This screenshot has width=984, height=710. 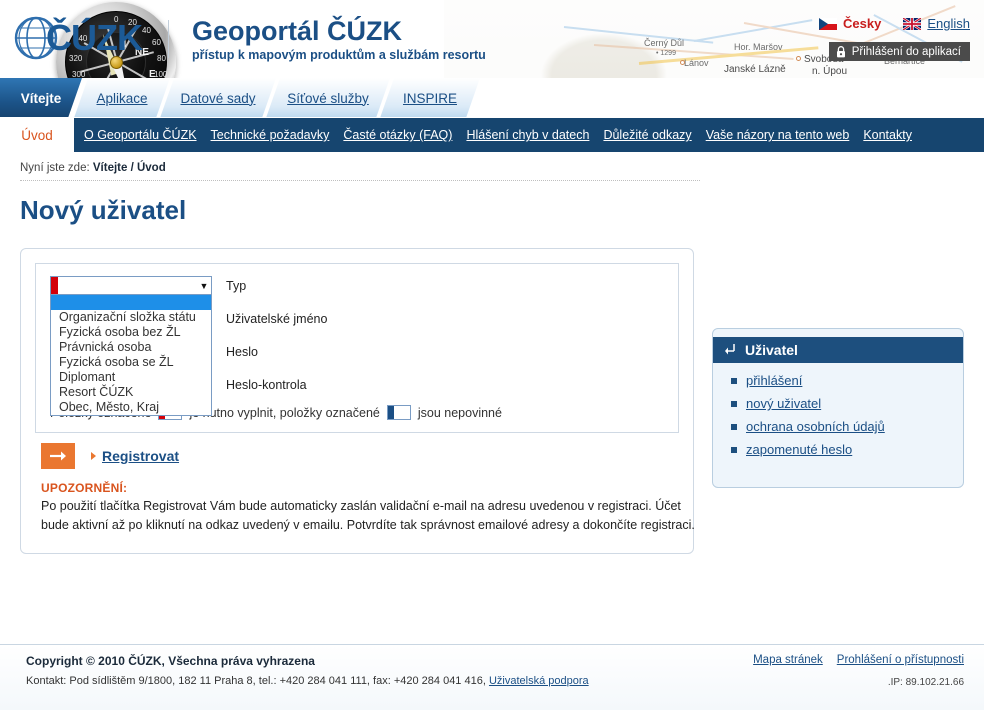 What do you see at coordinates (270, 135) in the screenshot?
I see `subnav-item-technicke-pozadavky: Technické požadavky` at bounding box center [270, 135].